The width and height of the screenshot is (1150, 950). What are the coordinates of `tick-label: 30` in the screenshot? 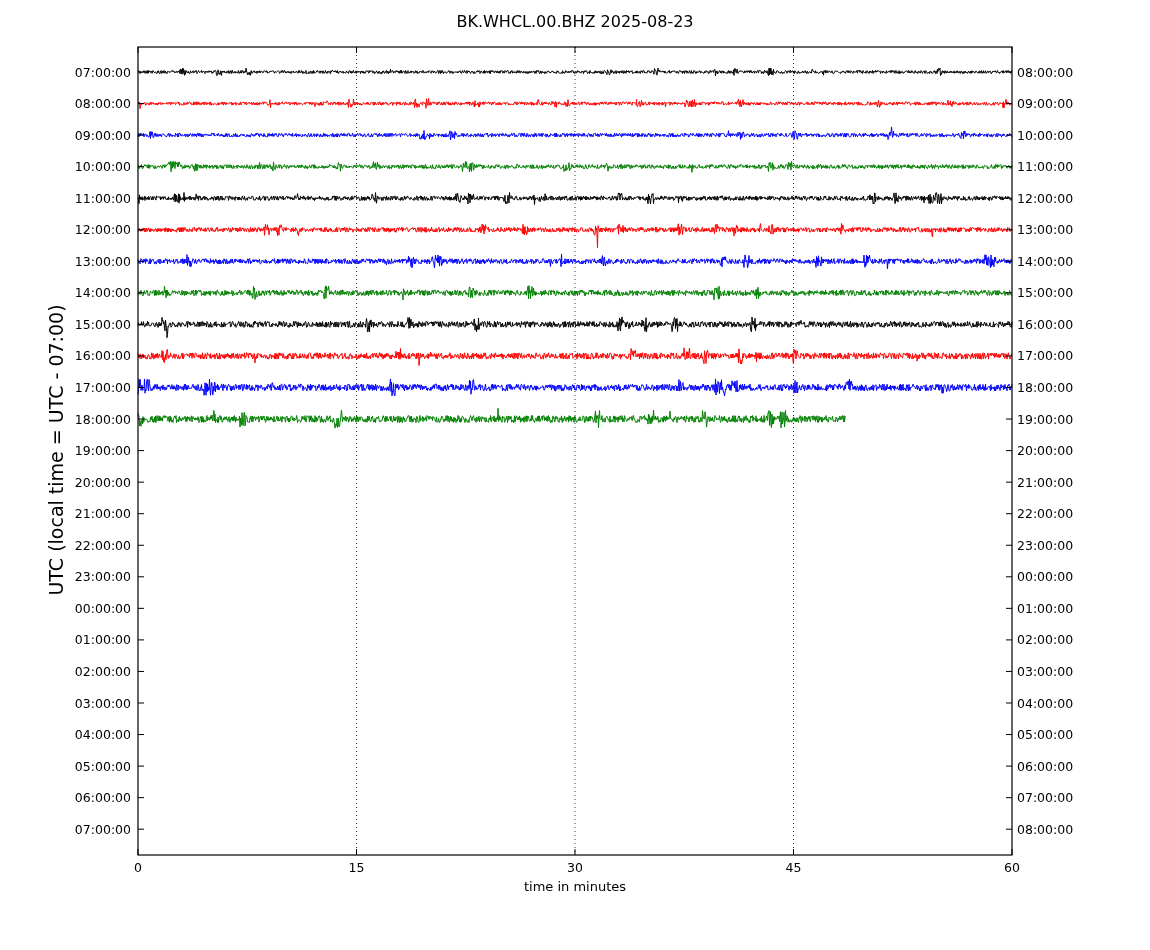 It's located at (575, 867).